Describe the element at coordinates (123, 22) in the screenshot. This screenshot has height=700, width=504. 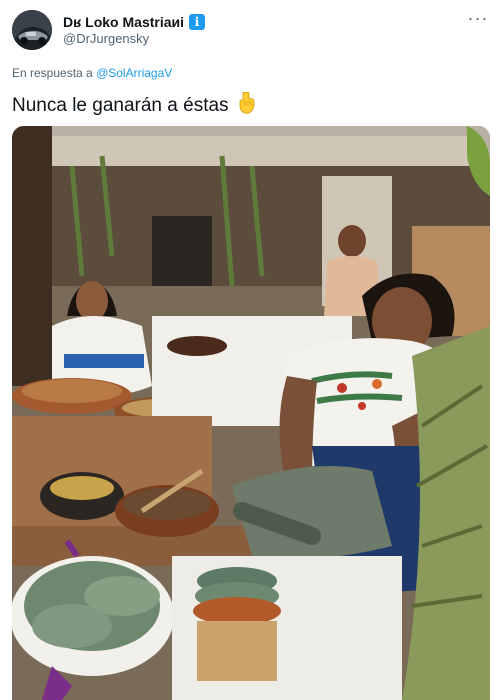
I see `display-name: Dʁ Loko Mastriaиi` at that location.